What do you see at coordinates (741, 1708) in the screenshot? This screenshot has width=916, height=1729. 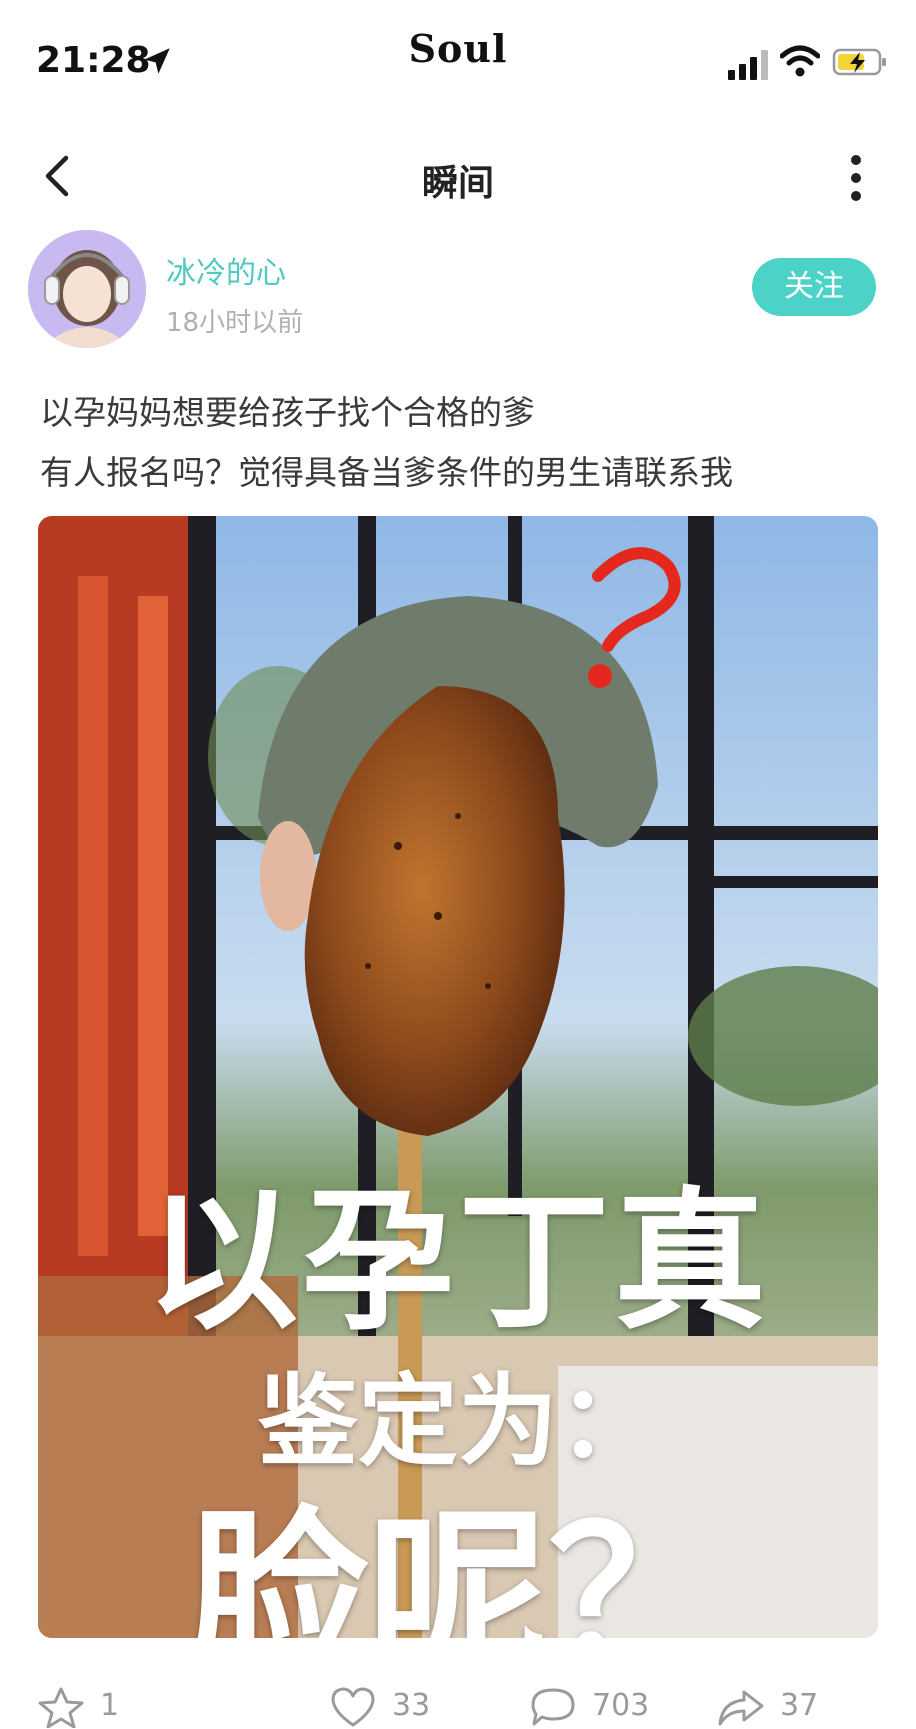 I see `share-arrow-icon` at bounding box center [741, 1708].